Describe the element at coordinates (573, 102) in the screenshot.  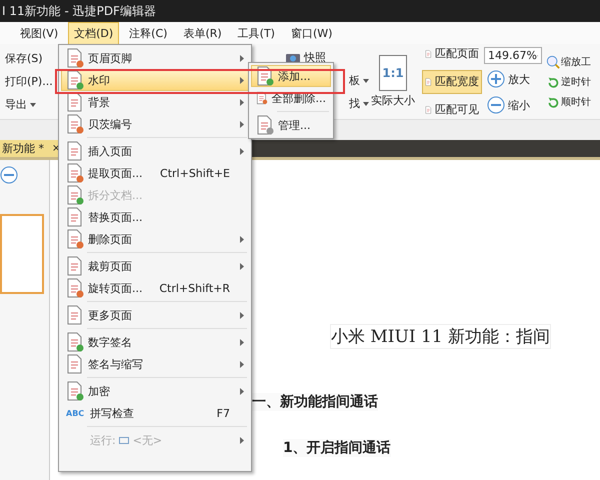
I see `toolbar-button: 顺时针` at that location.